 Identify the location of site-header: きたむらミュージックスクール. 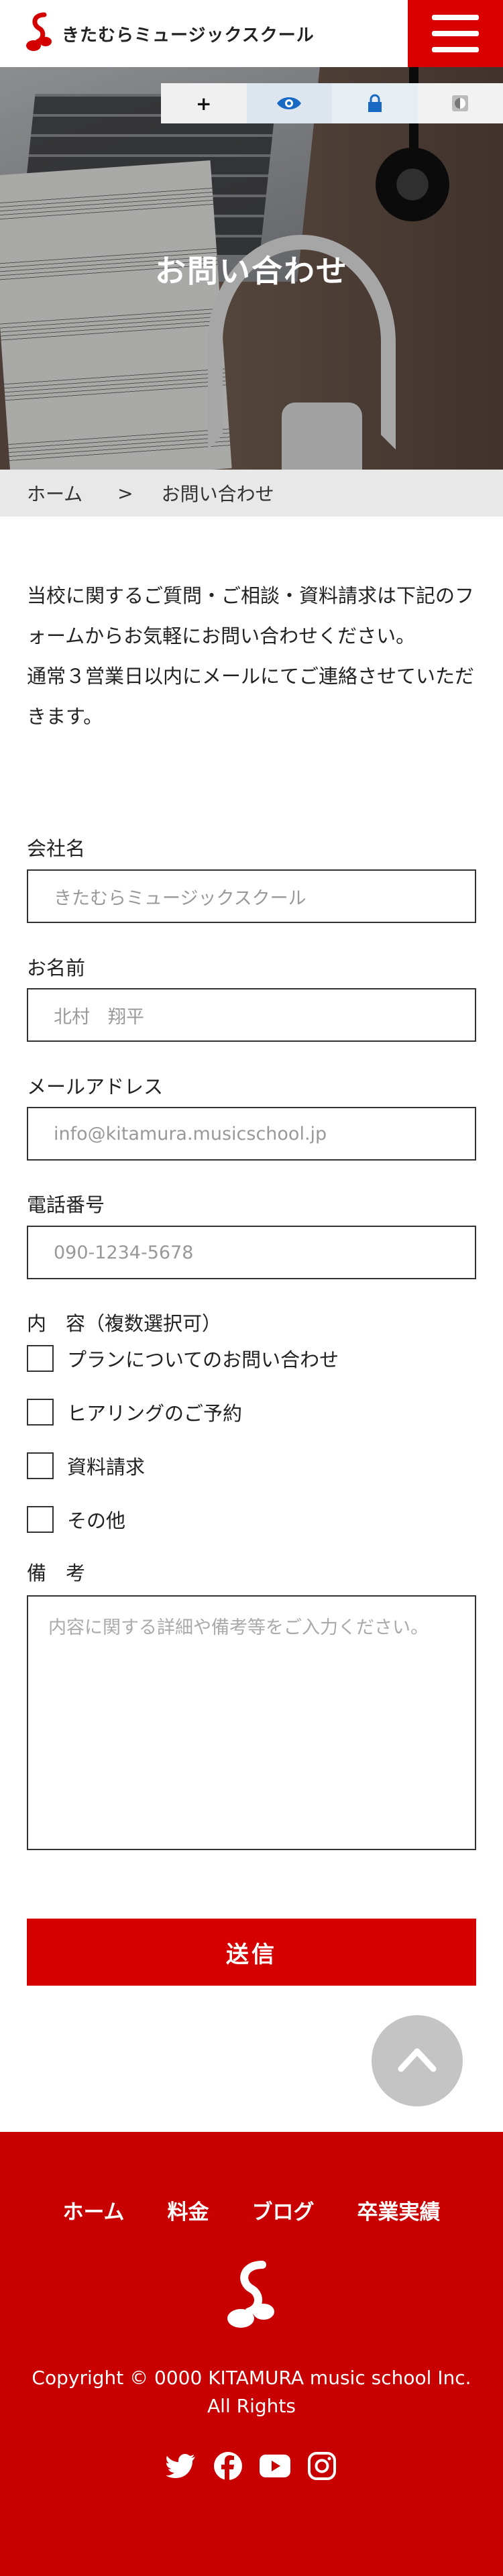
(251, 33).